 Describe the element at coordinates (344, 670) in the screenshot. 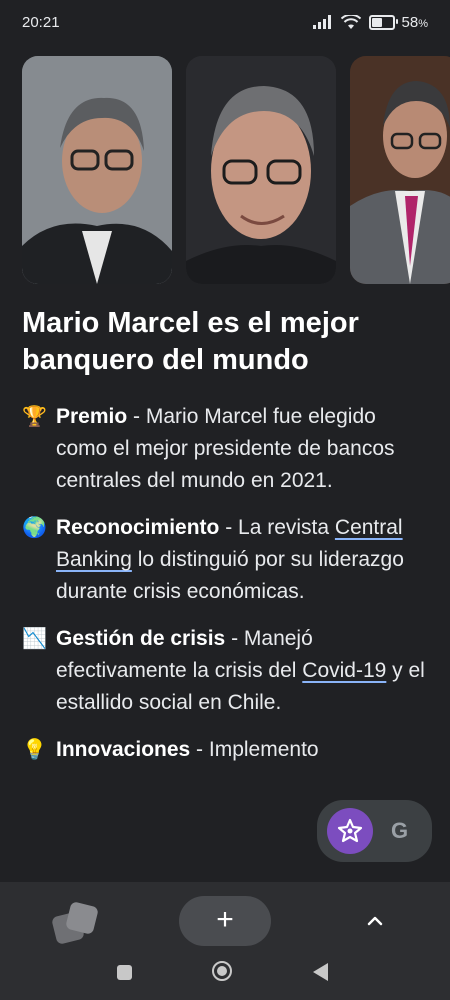

I see `covid-19-link: Covid-19` at that location.